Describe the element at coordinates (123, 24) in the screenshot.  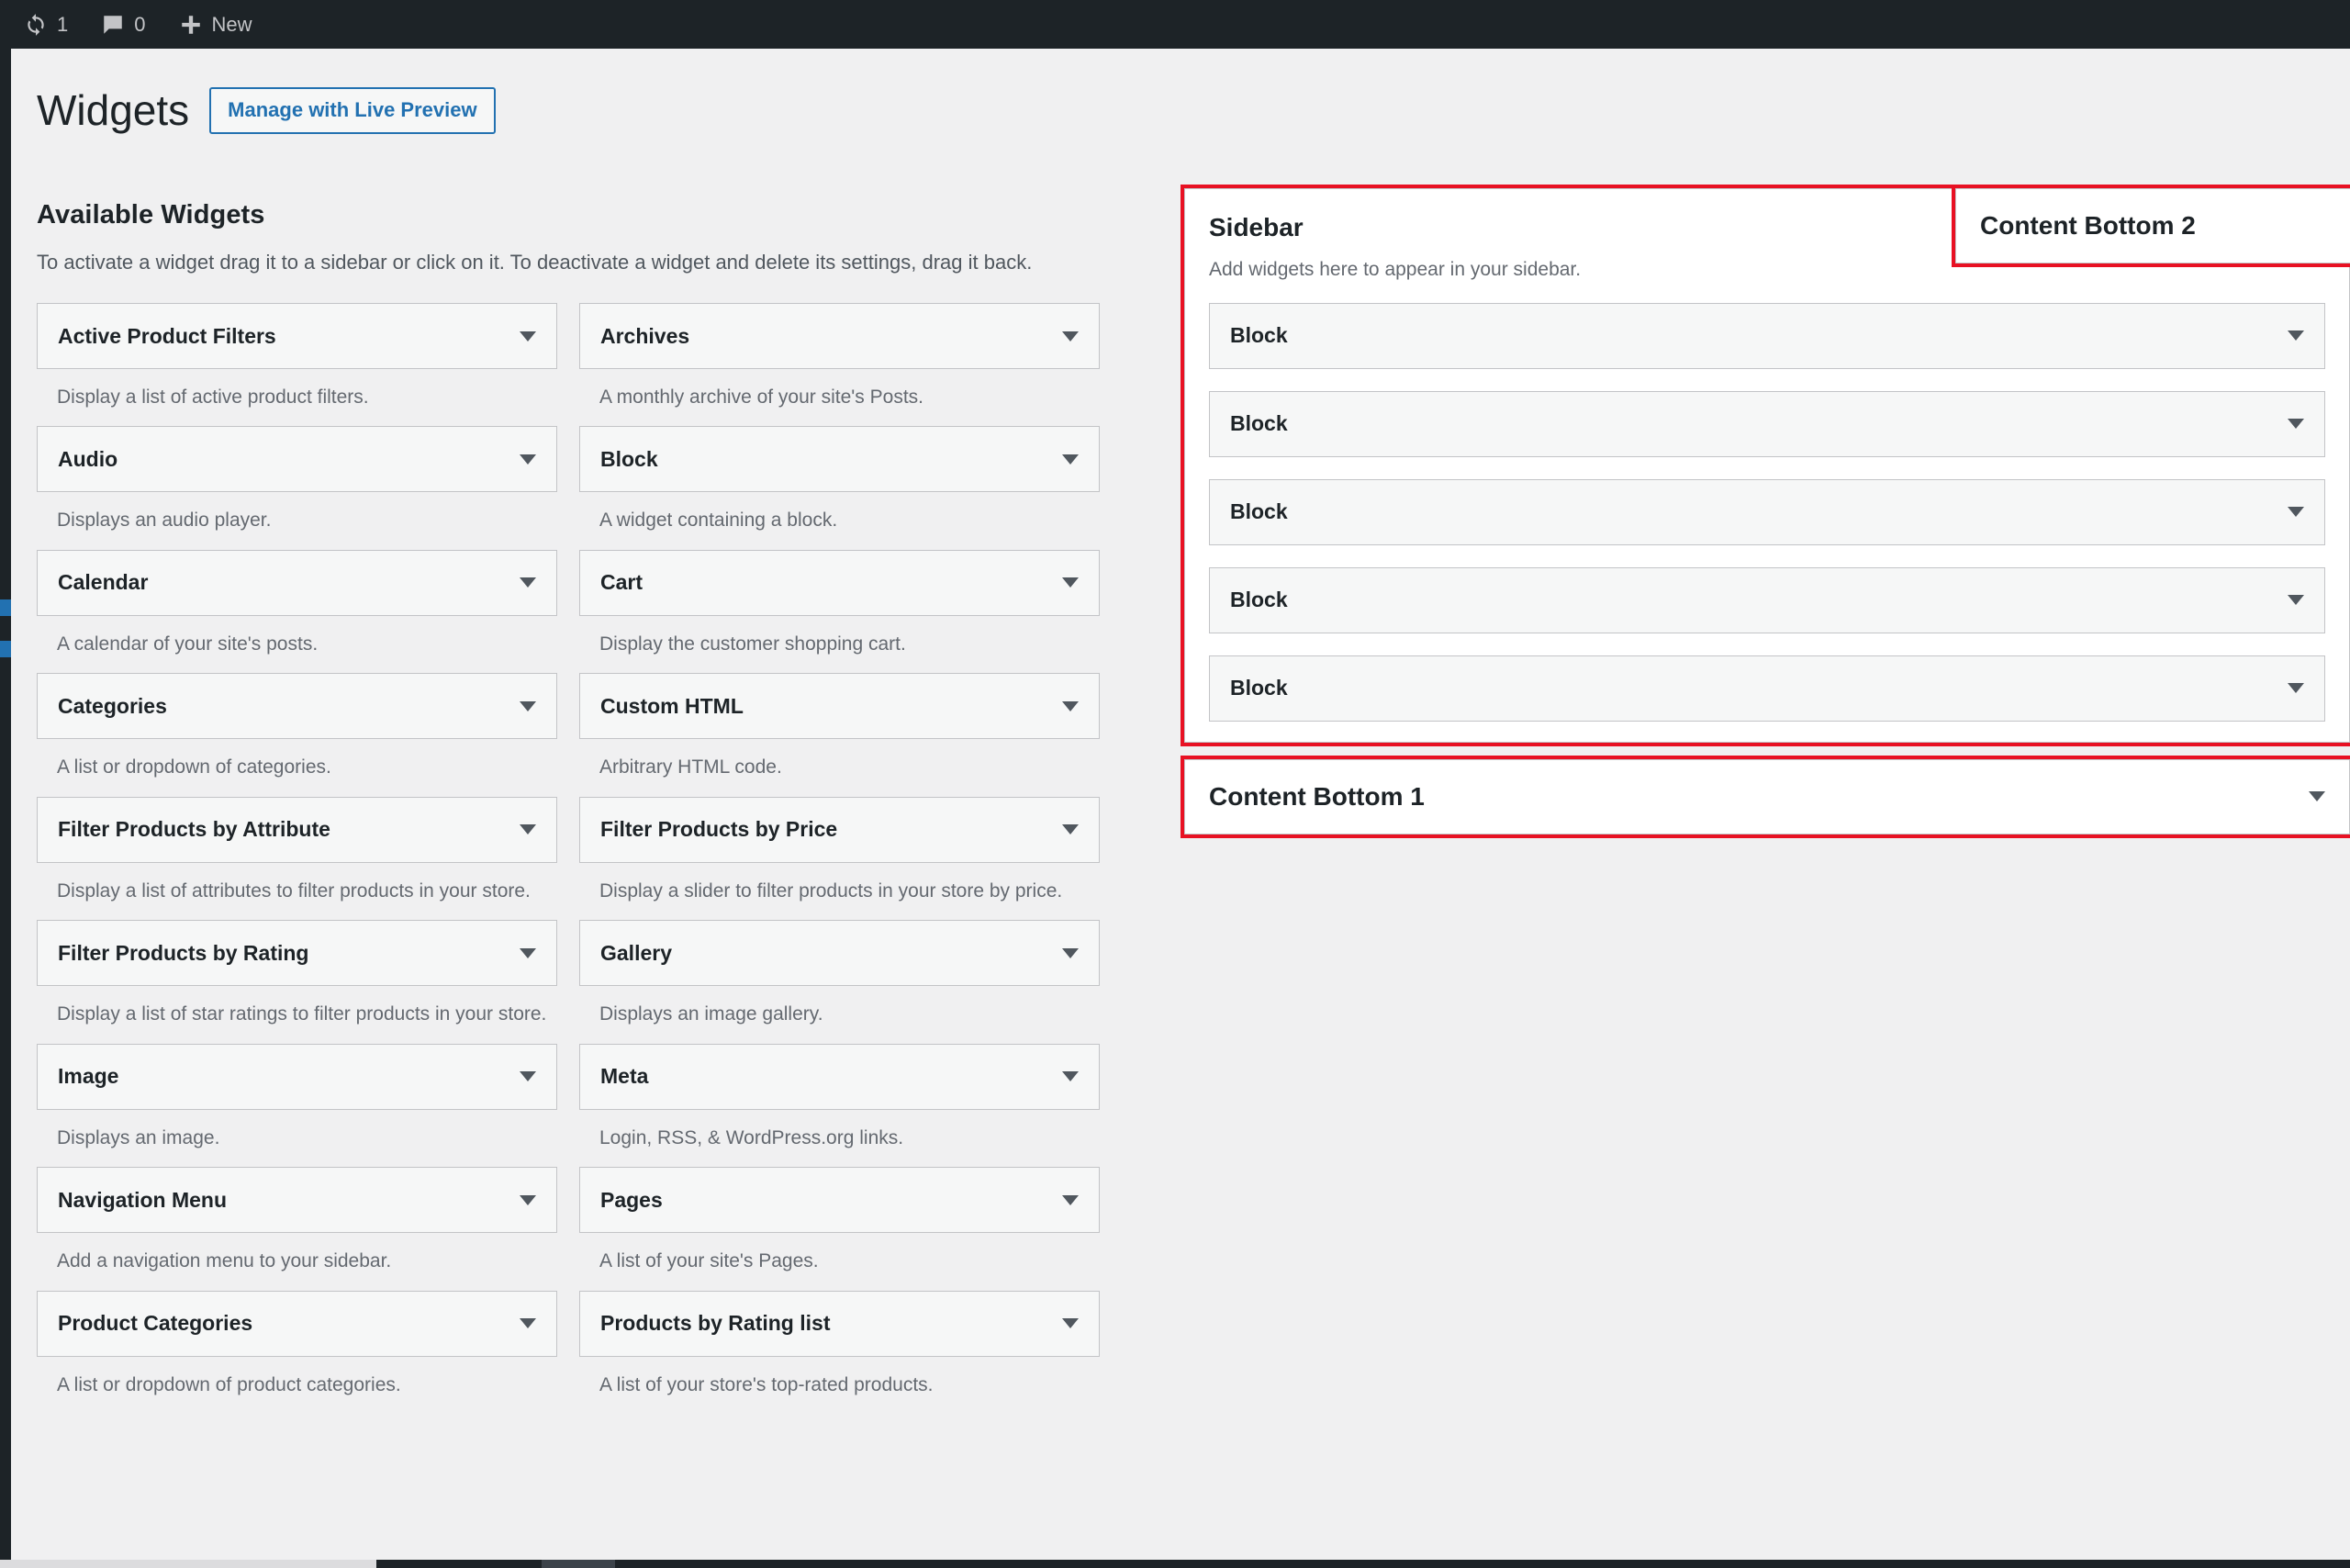
I see `admin-bar-comments: 0` at that location.